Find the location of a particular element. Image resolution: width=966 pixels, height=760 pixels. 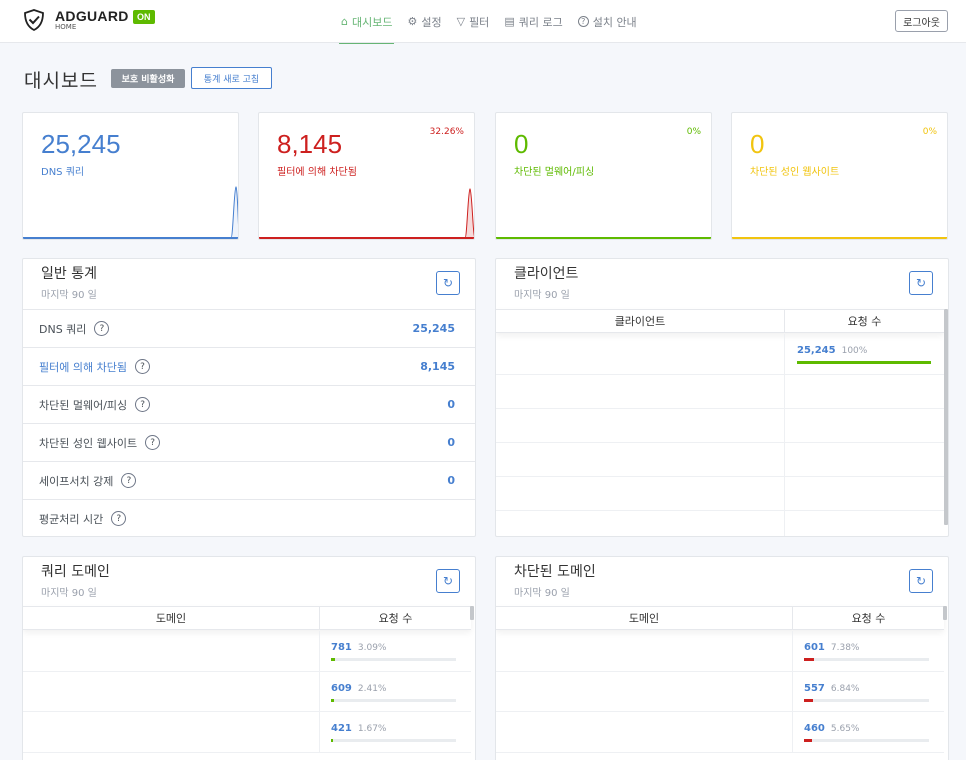

stat-card-blocked-by-filters: 32.26% 8,145 필터에 의해 차단됨 is located at coordinates (366, 176).